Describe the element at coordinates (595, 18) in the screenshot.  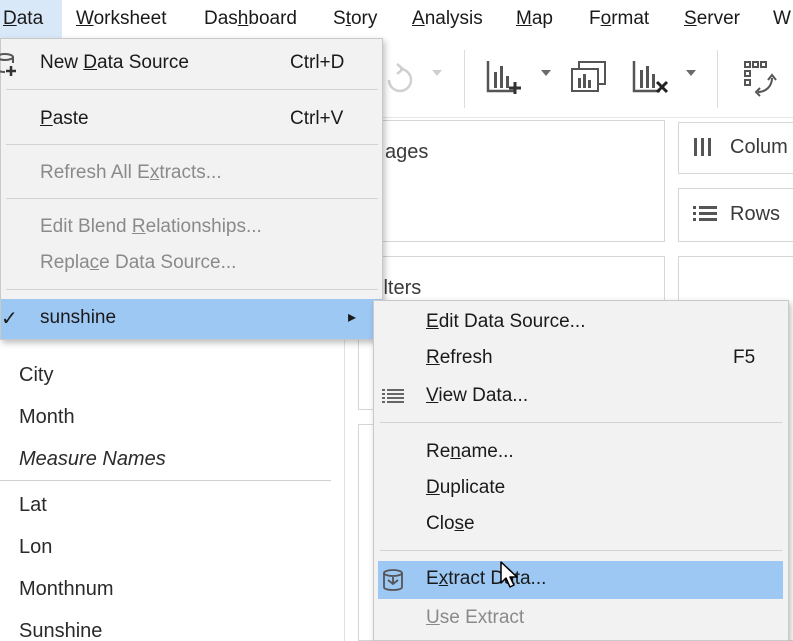
I see `menu-format-pre: F` at that location.